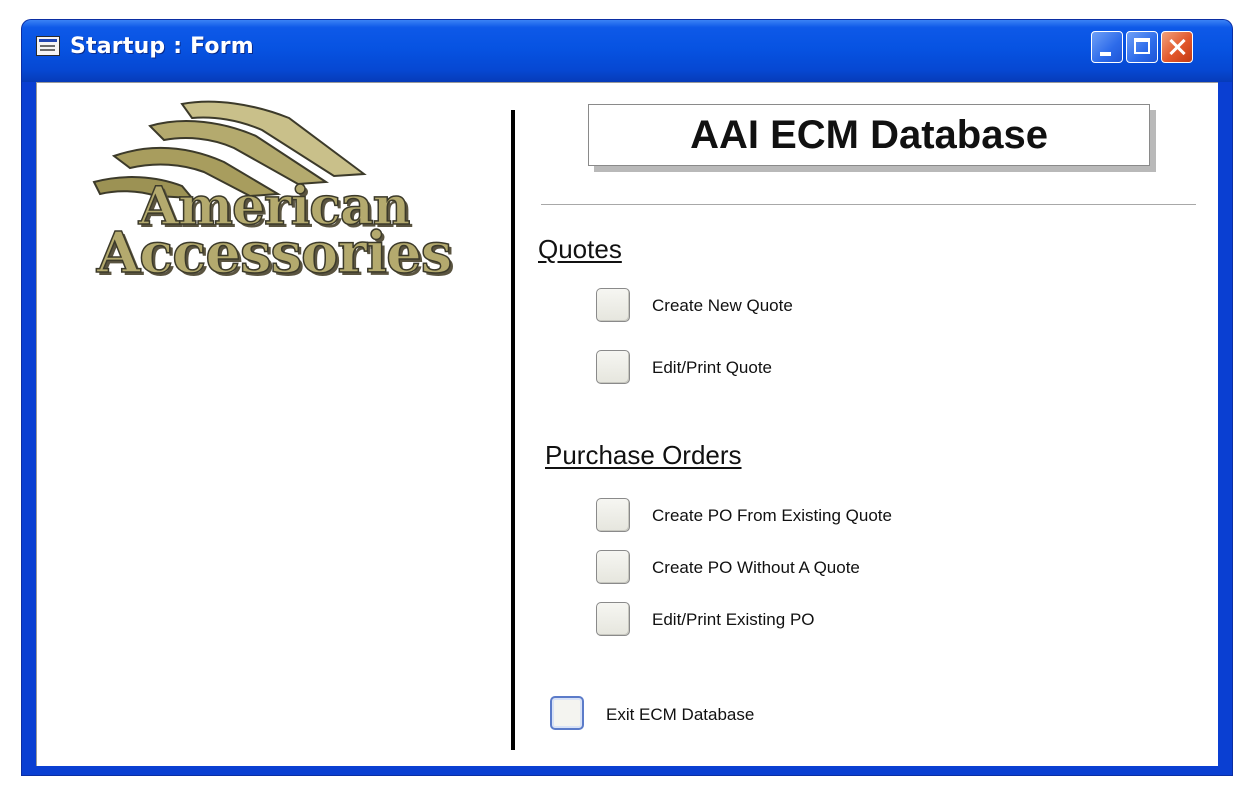 This screenshot has width=1244, height=785. I want to click on maximize-icon, so click(1142, 46).